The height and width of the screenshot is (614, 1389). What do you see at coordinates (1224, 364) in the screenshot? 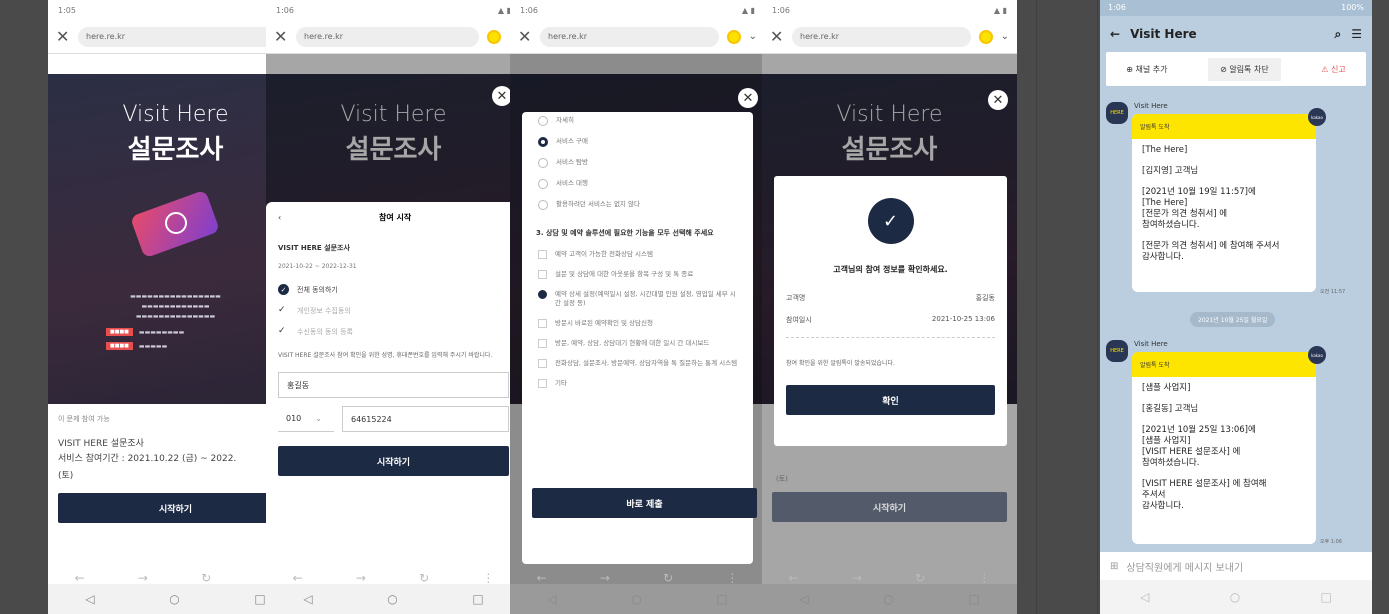
I see `message-header: 알림톡 도착` at bounding box center [1224, 364].